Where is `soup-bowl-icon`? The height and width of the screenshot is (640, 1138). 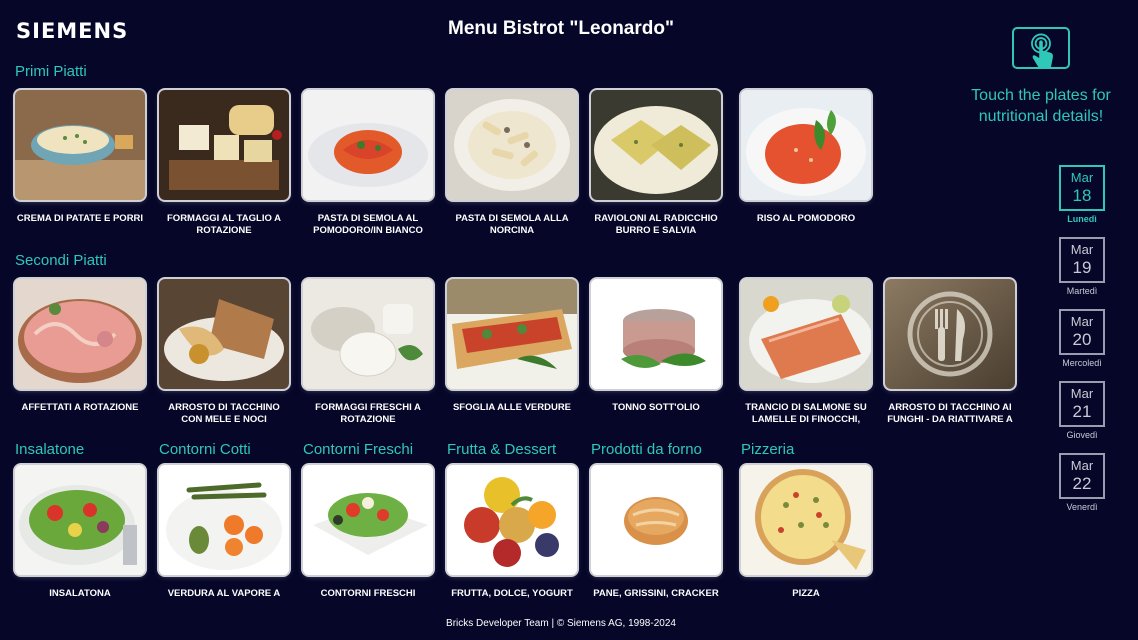 soup-bowl-icon is located at coordinates (80, 145).